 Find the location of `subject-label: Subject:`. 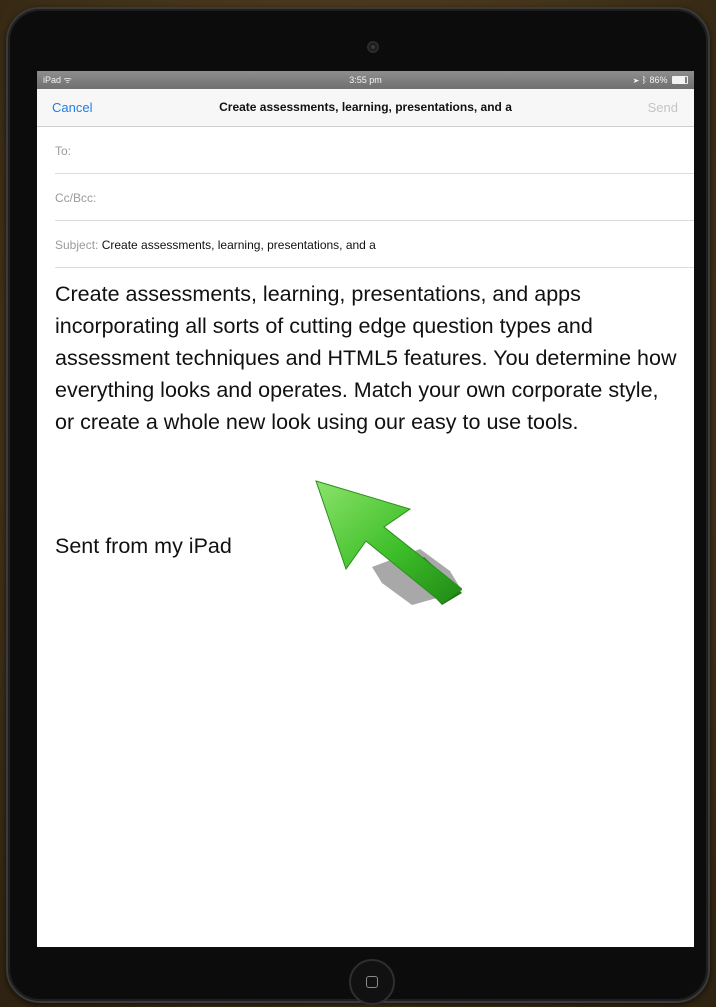

subject-label: Subject: is located at coordinates (77, 245).